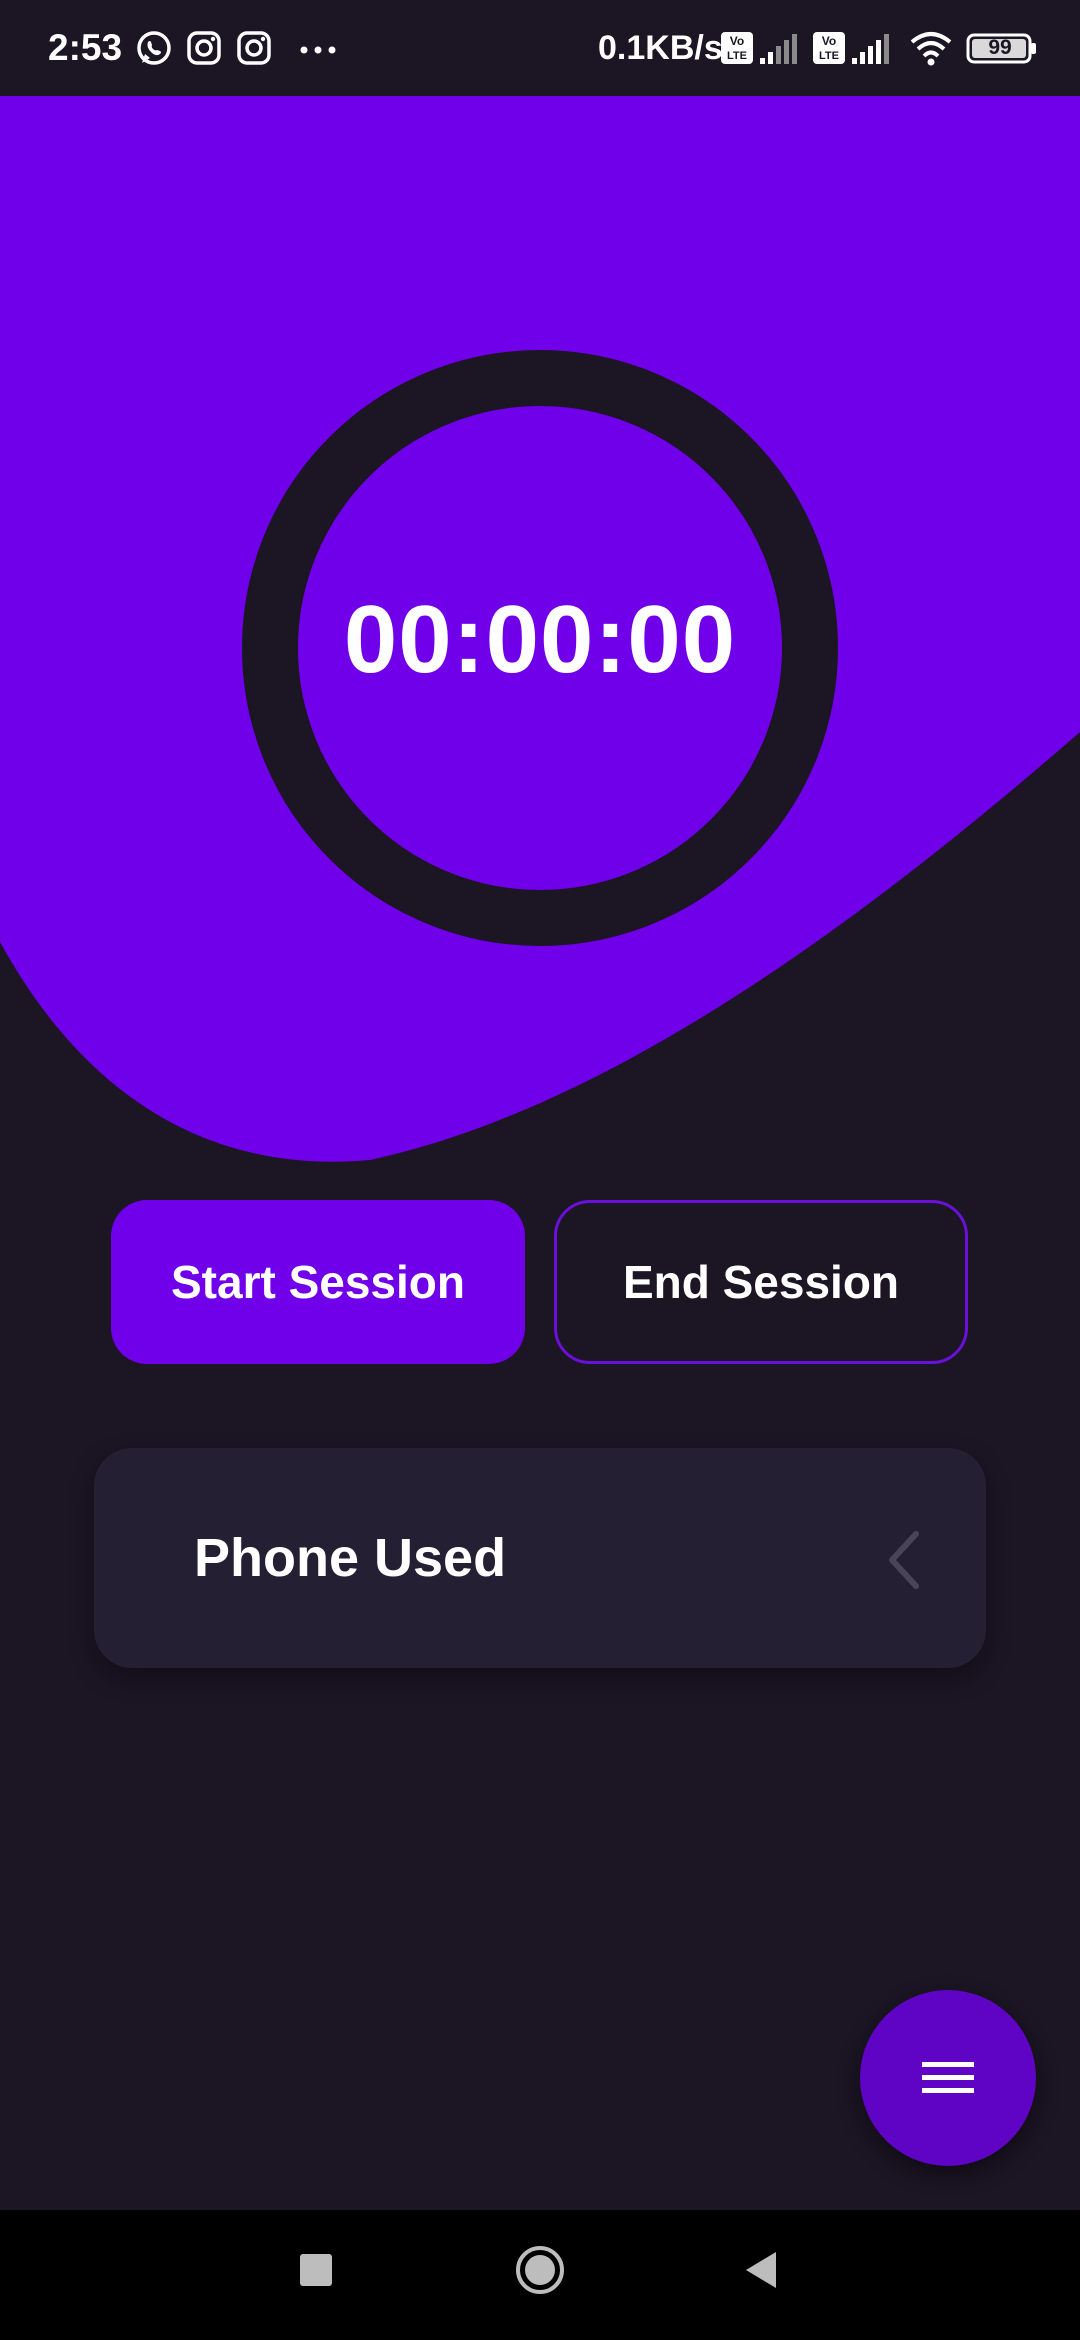 The image size is (1080, 2340). Describe the element at coordinates (316, 2270) in the screenshot. I see `recents-square-icon` at that location.